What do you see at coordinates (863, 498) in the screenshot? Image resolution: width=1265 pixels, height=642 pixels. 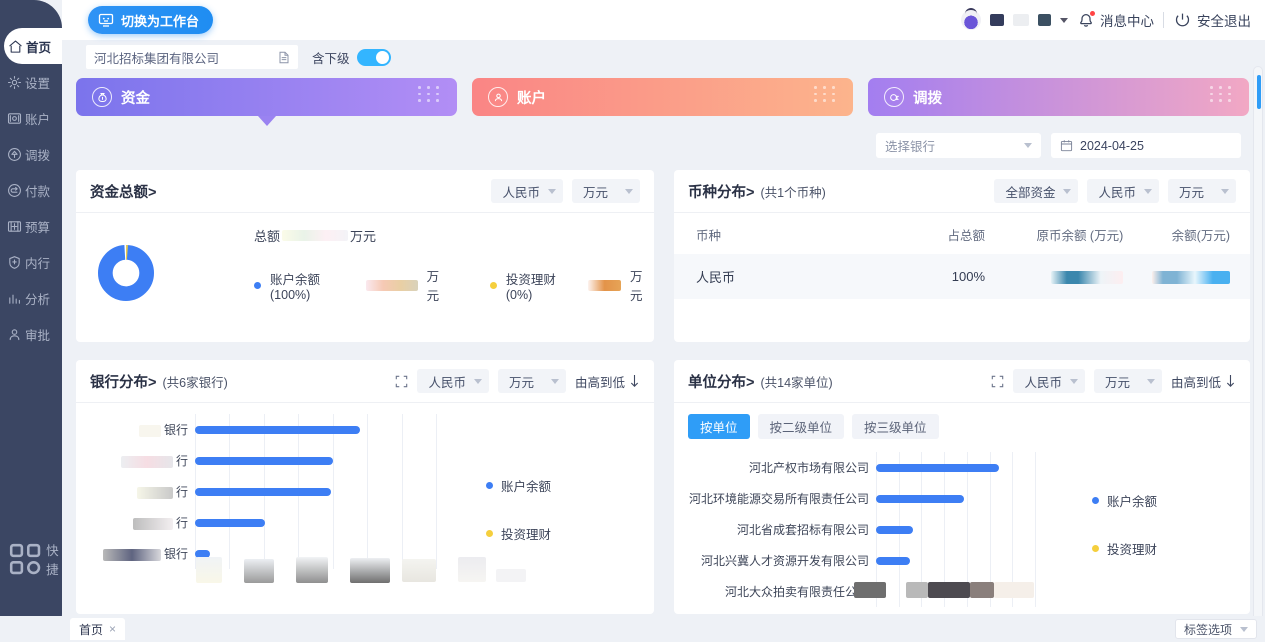 I see `bar-row: 河北环境能源交易所有限责任公司` at bounding box center [863, 498].